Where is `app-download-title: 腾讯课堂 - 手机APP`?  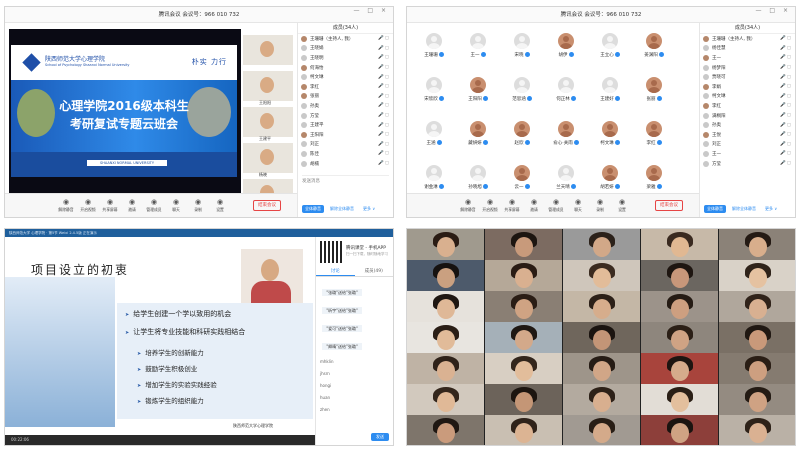
app-download-title: 腾讯课堂 - 手机APP is located at coordinates (366, 248).